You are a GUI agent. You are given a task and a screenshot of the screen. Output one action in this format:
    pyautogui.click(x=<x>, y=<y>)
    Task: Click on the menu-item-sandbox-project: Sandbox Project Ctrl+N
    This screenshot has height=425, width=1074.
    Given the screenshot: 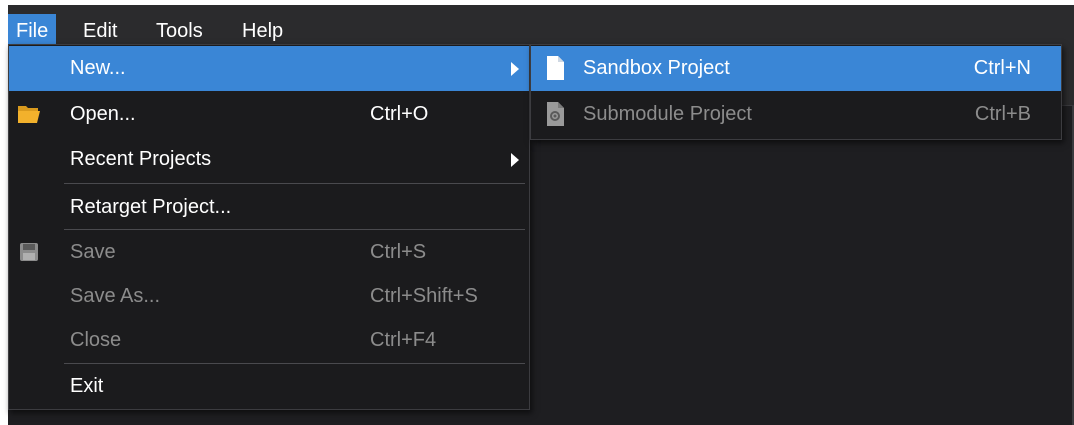 What is the action you would take?
    pyautogui.click(x=796, y=68)
    